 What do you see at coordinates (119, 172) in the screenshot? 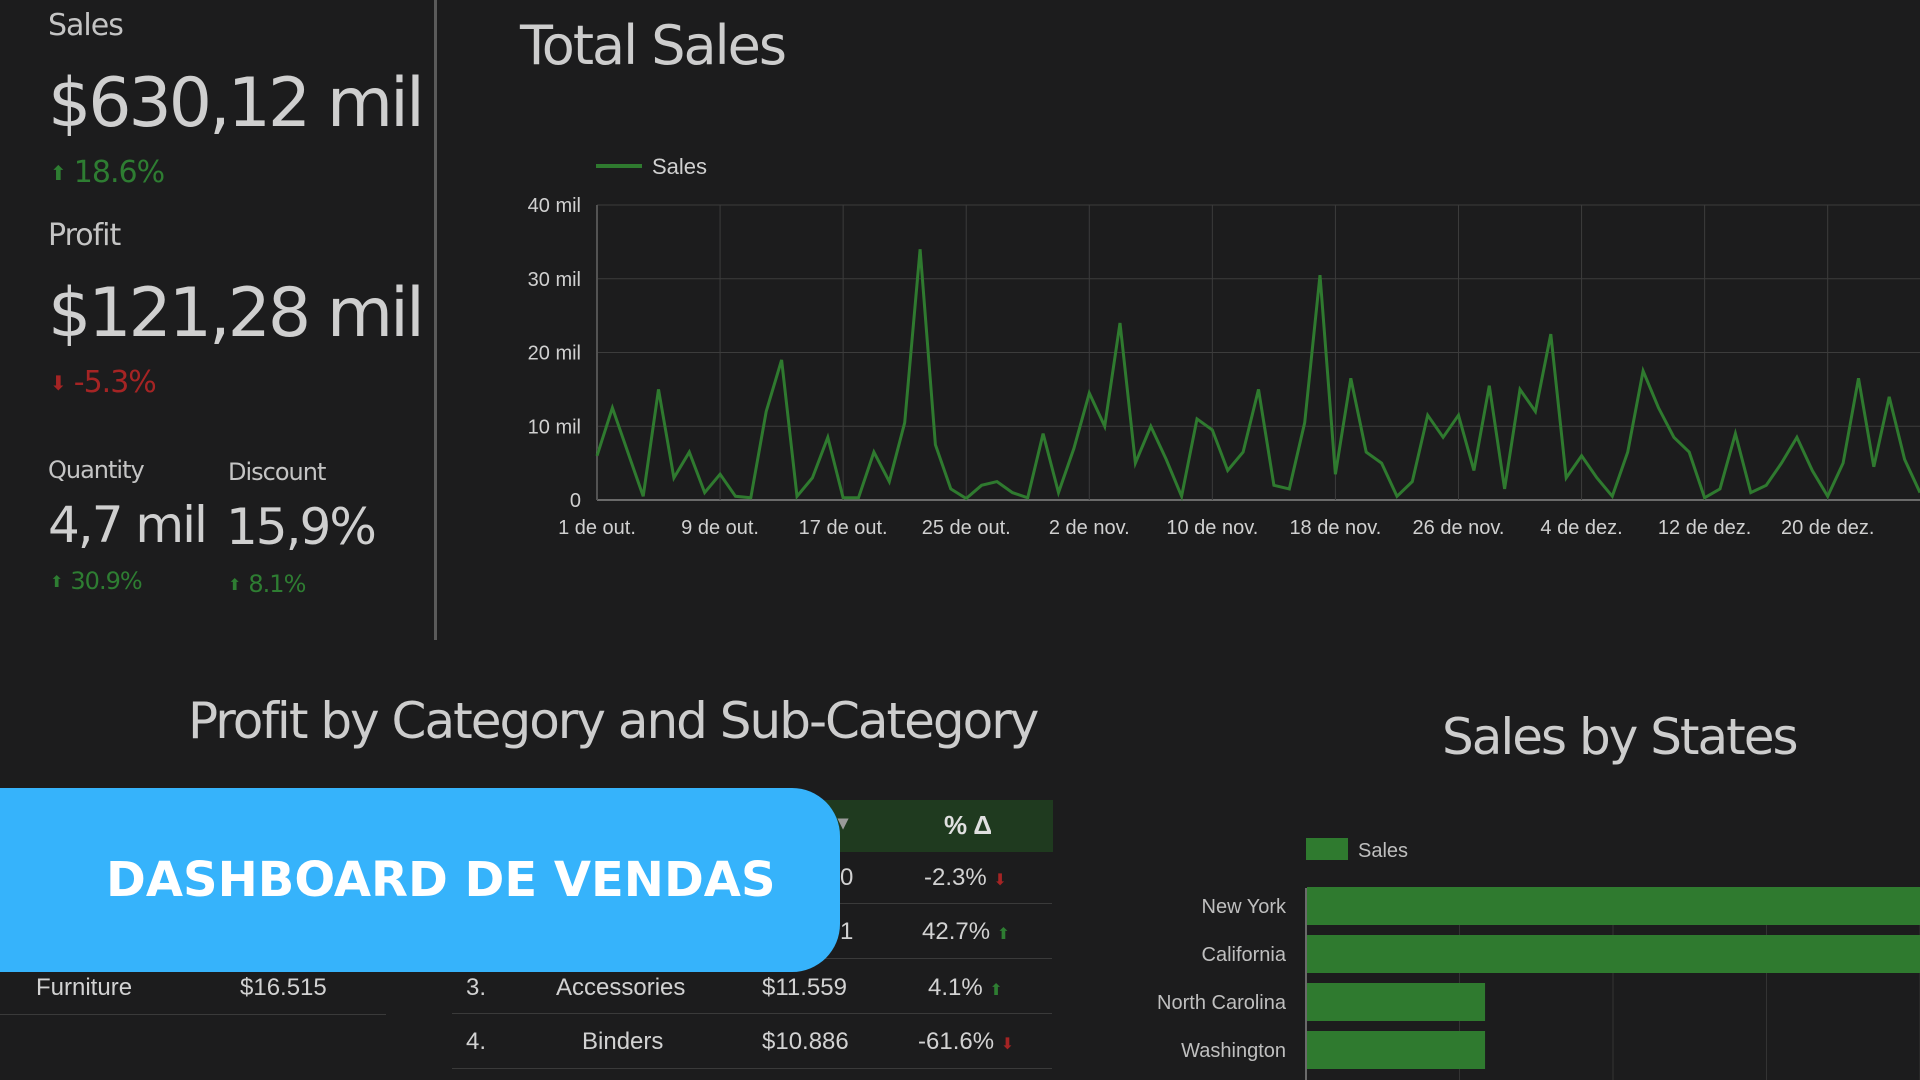
I see `sales-delta-value: 18.6%` at bounding box center [119, 172].